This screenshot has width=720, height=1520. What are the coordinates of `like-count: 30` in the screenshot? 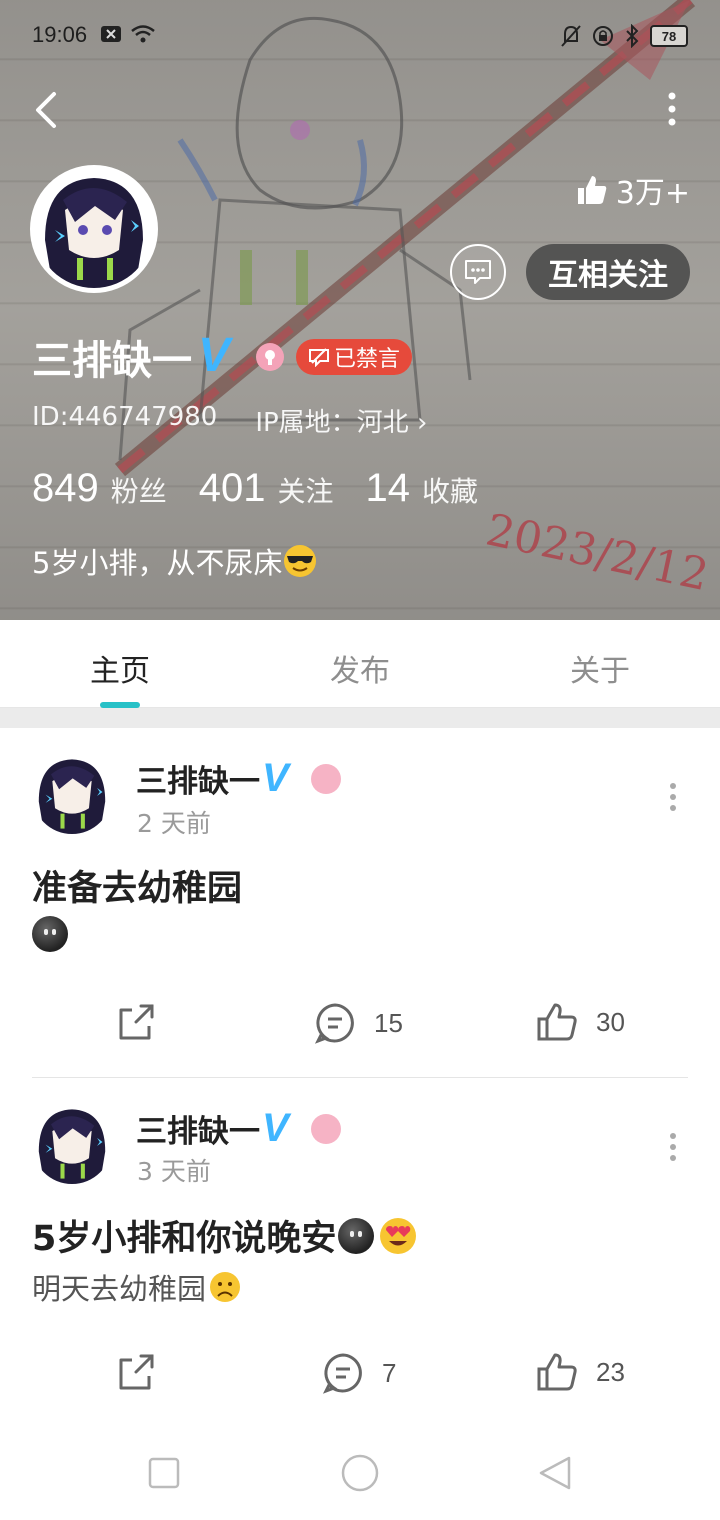 It's located at (610, 1021).